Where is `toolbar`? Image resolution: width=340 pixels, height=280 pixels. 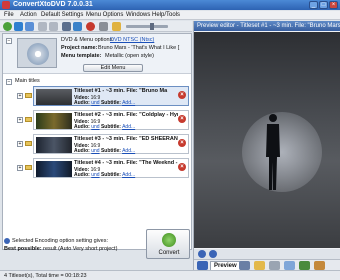 toolbar is located at coordinates (96, 26).